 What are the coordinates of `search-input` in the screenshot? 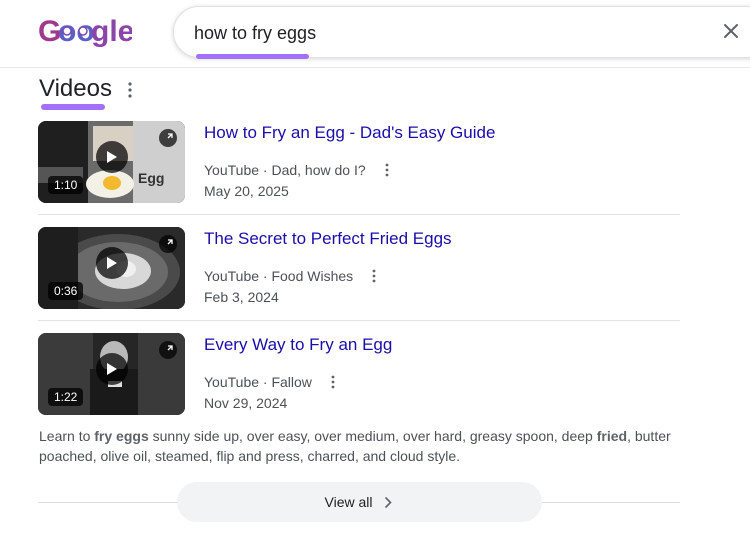 It's located at (434, 33).